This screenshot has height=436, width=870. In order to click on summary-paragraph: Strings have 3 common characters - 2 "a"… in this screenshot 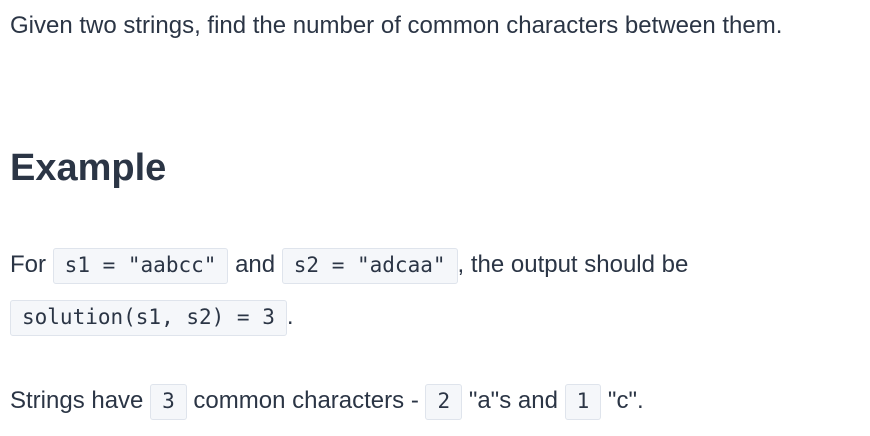, I will do `click(439, 401)`.